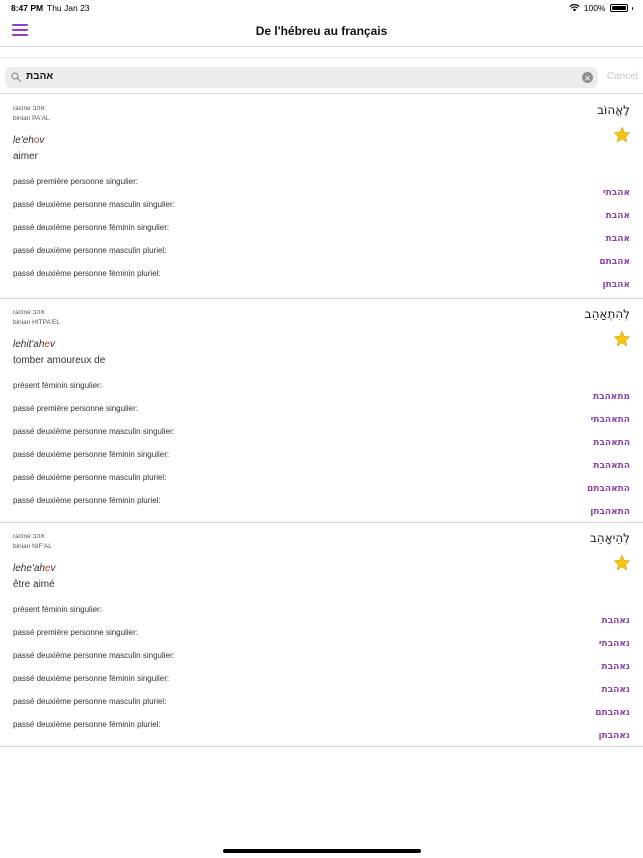 This screenshot has height=858, width=643. Describe the element at coordinates (622, 76) in the screenshot. I see `cancel-button: Cancel` at that location.